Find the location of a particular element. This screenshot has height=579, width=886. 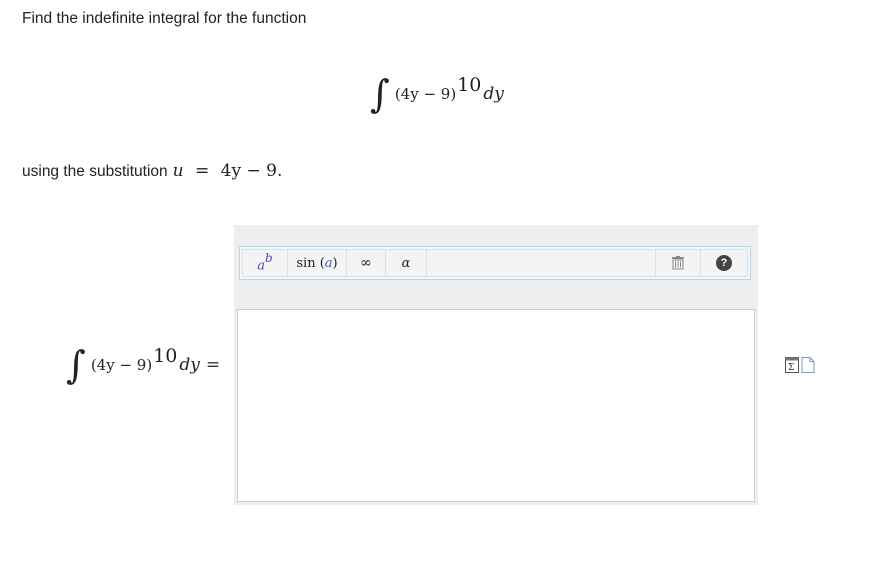

integrand-exponent: 10 is located at coordinates (469, 85).